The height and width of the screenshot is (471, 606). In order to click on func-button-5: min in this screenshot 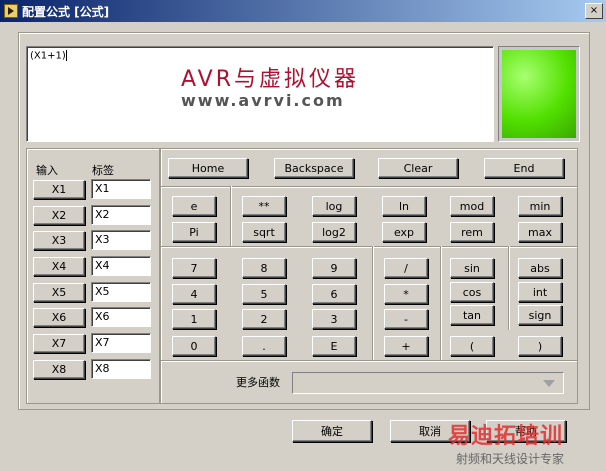, I will do `click(540, 206)`.